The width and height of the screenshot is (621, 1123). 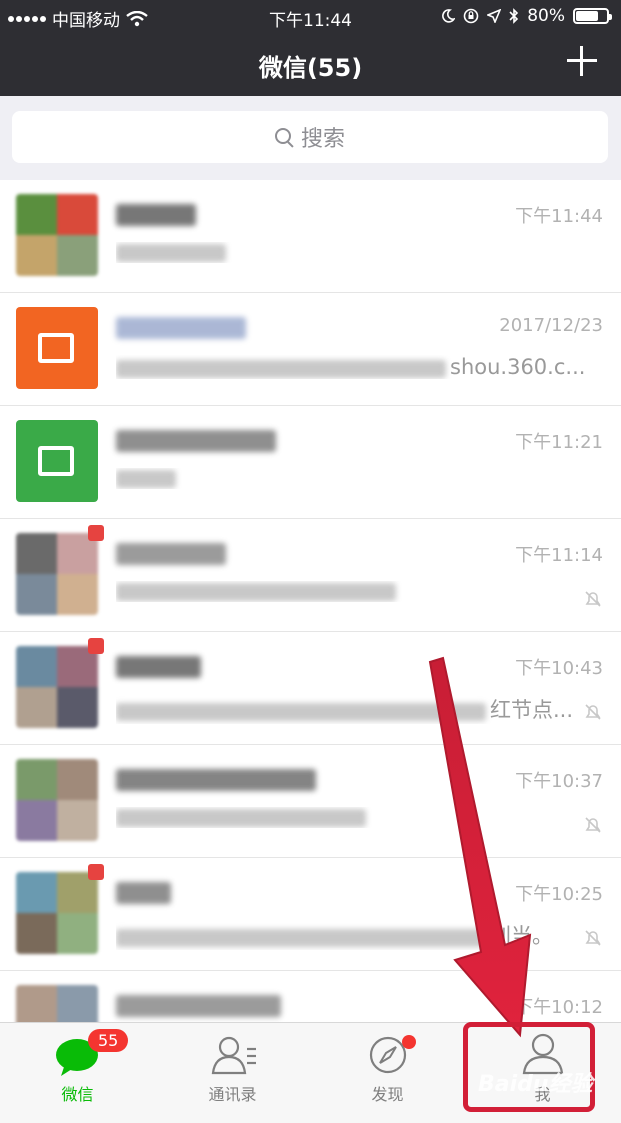 What do you see at coordinates (310, 688) in the screenshot?
I see `chat-row: 红节点... 下午10:43` at bounding box center [310, 688].